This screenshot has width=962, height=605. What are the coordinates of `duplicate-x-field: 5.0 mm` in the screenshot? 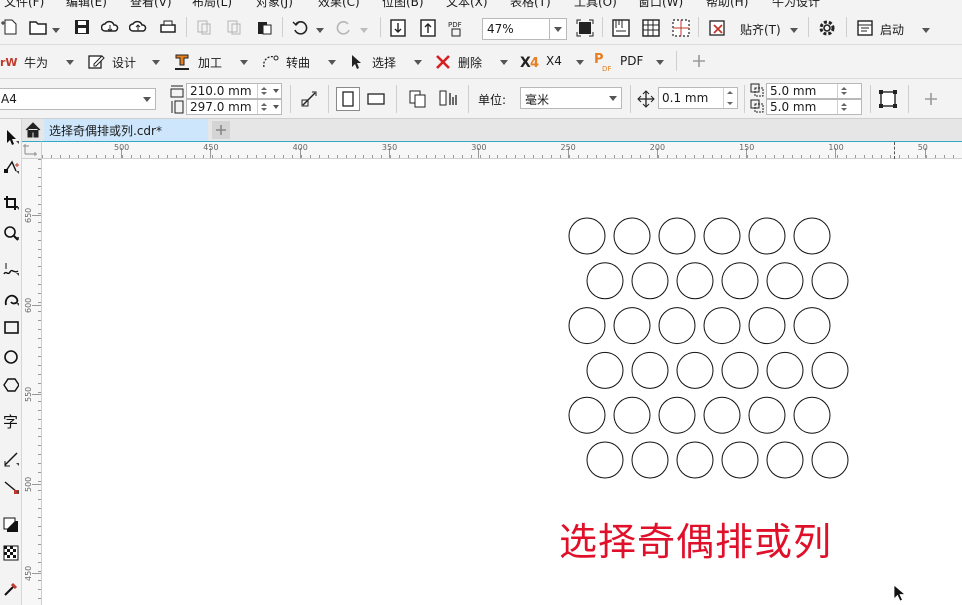 It's located at (814, 91).